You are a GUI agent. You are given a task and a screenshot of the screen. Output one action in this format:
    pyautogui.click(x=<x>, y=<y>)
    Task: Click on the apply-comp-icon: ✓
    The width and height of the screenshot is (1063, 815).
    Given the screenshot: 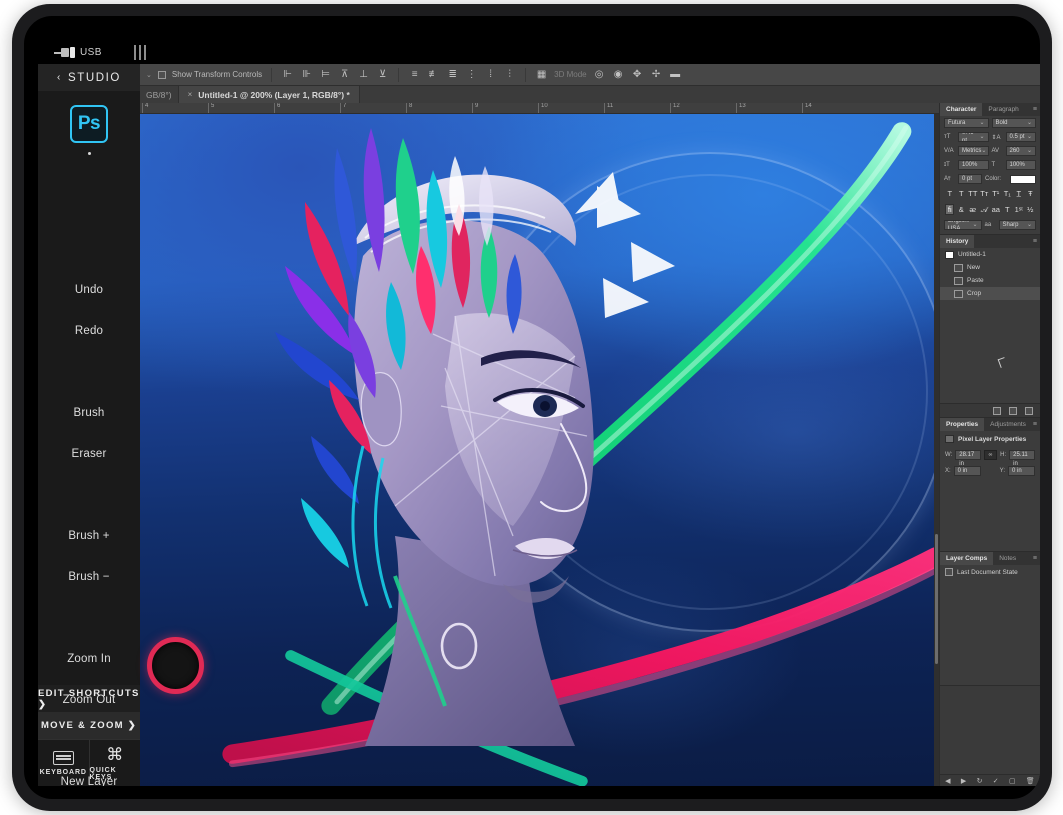 What is the action you would take?
    pyautogui.click(x=996, y=781)
    